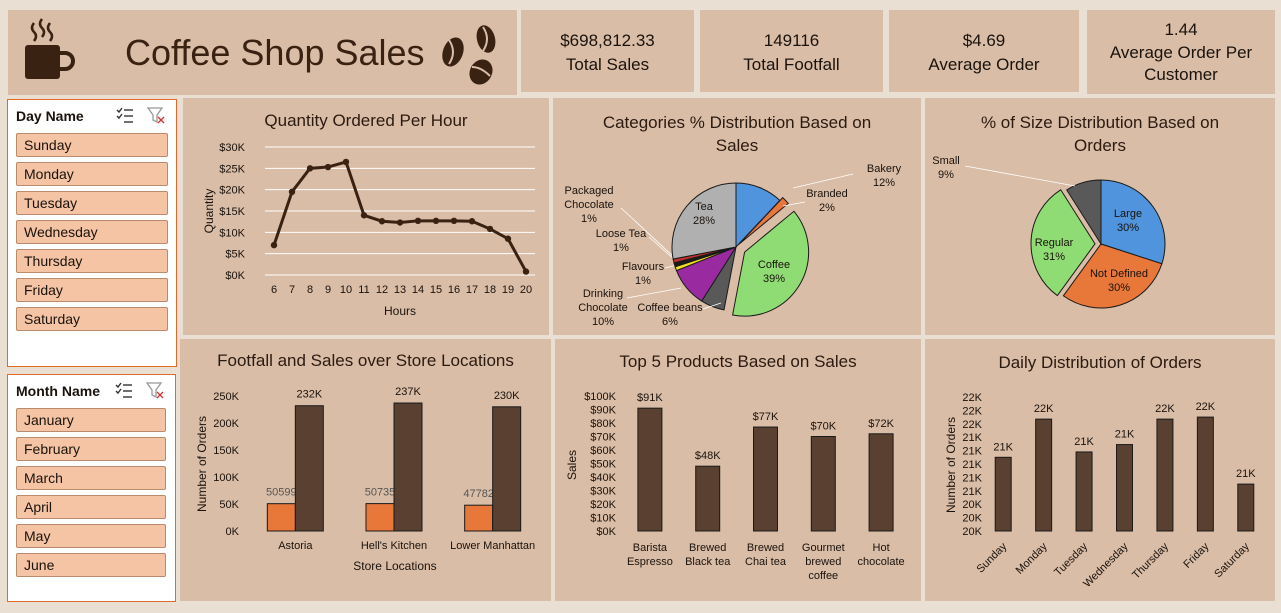 The width and height of the screenshot is (1281, 613). Describe the element at coordinates (1084, 442) in the screenshot. I see `data-label: 21K` at that location.